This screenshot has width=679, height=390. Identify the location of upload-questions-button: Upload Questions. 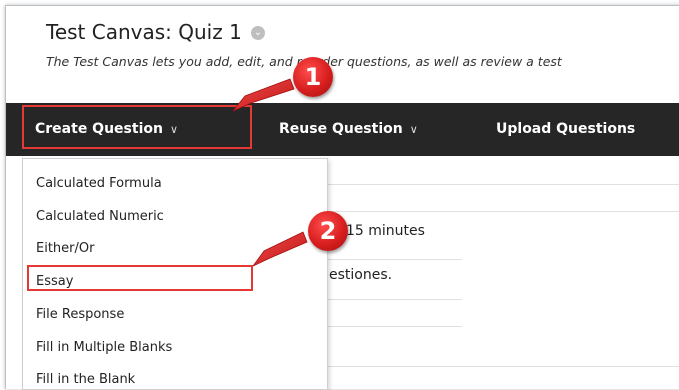
(565, 129).